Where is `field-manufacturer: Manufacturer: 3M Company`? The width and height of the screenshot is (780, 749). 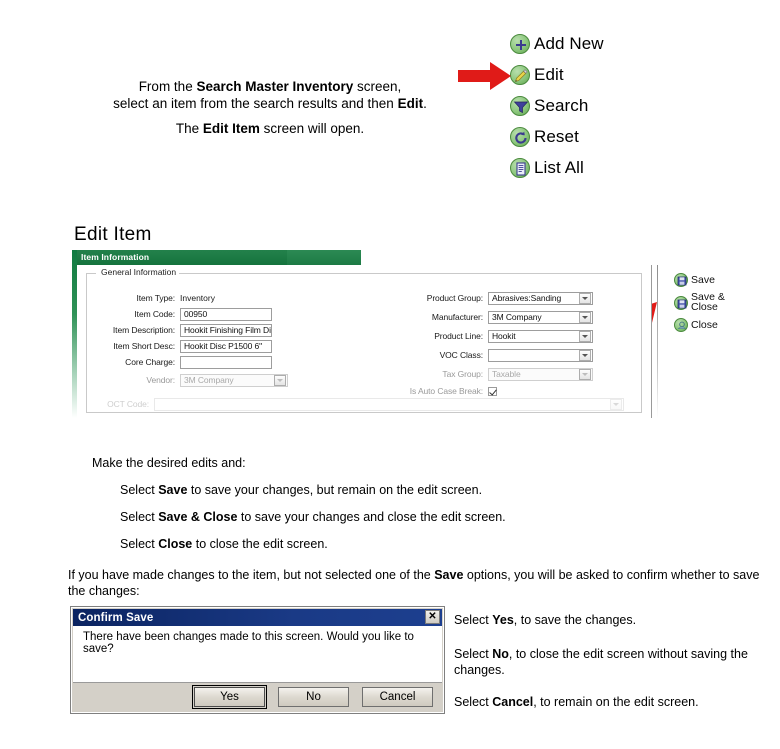
field-manufacturer: Manufacturer: 3M Company is located at coordinates (495, 317).